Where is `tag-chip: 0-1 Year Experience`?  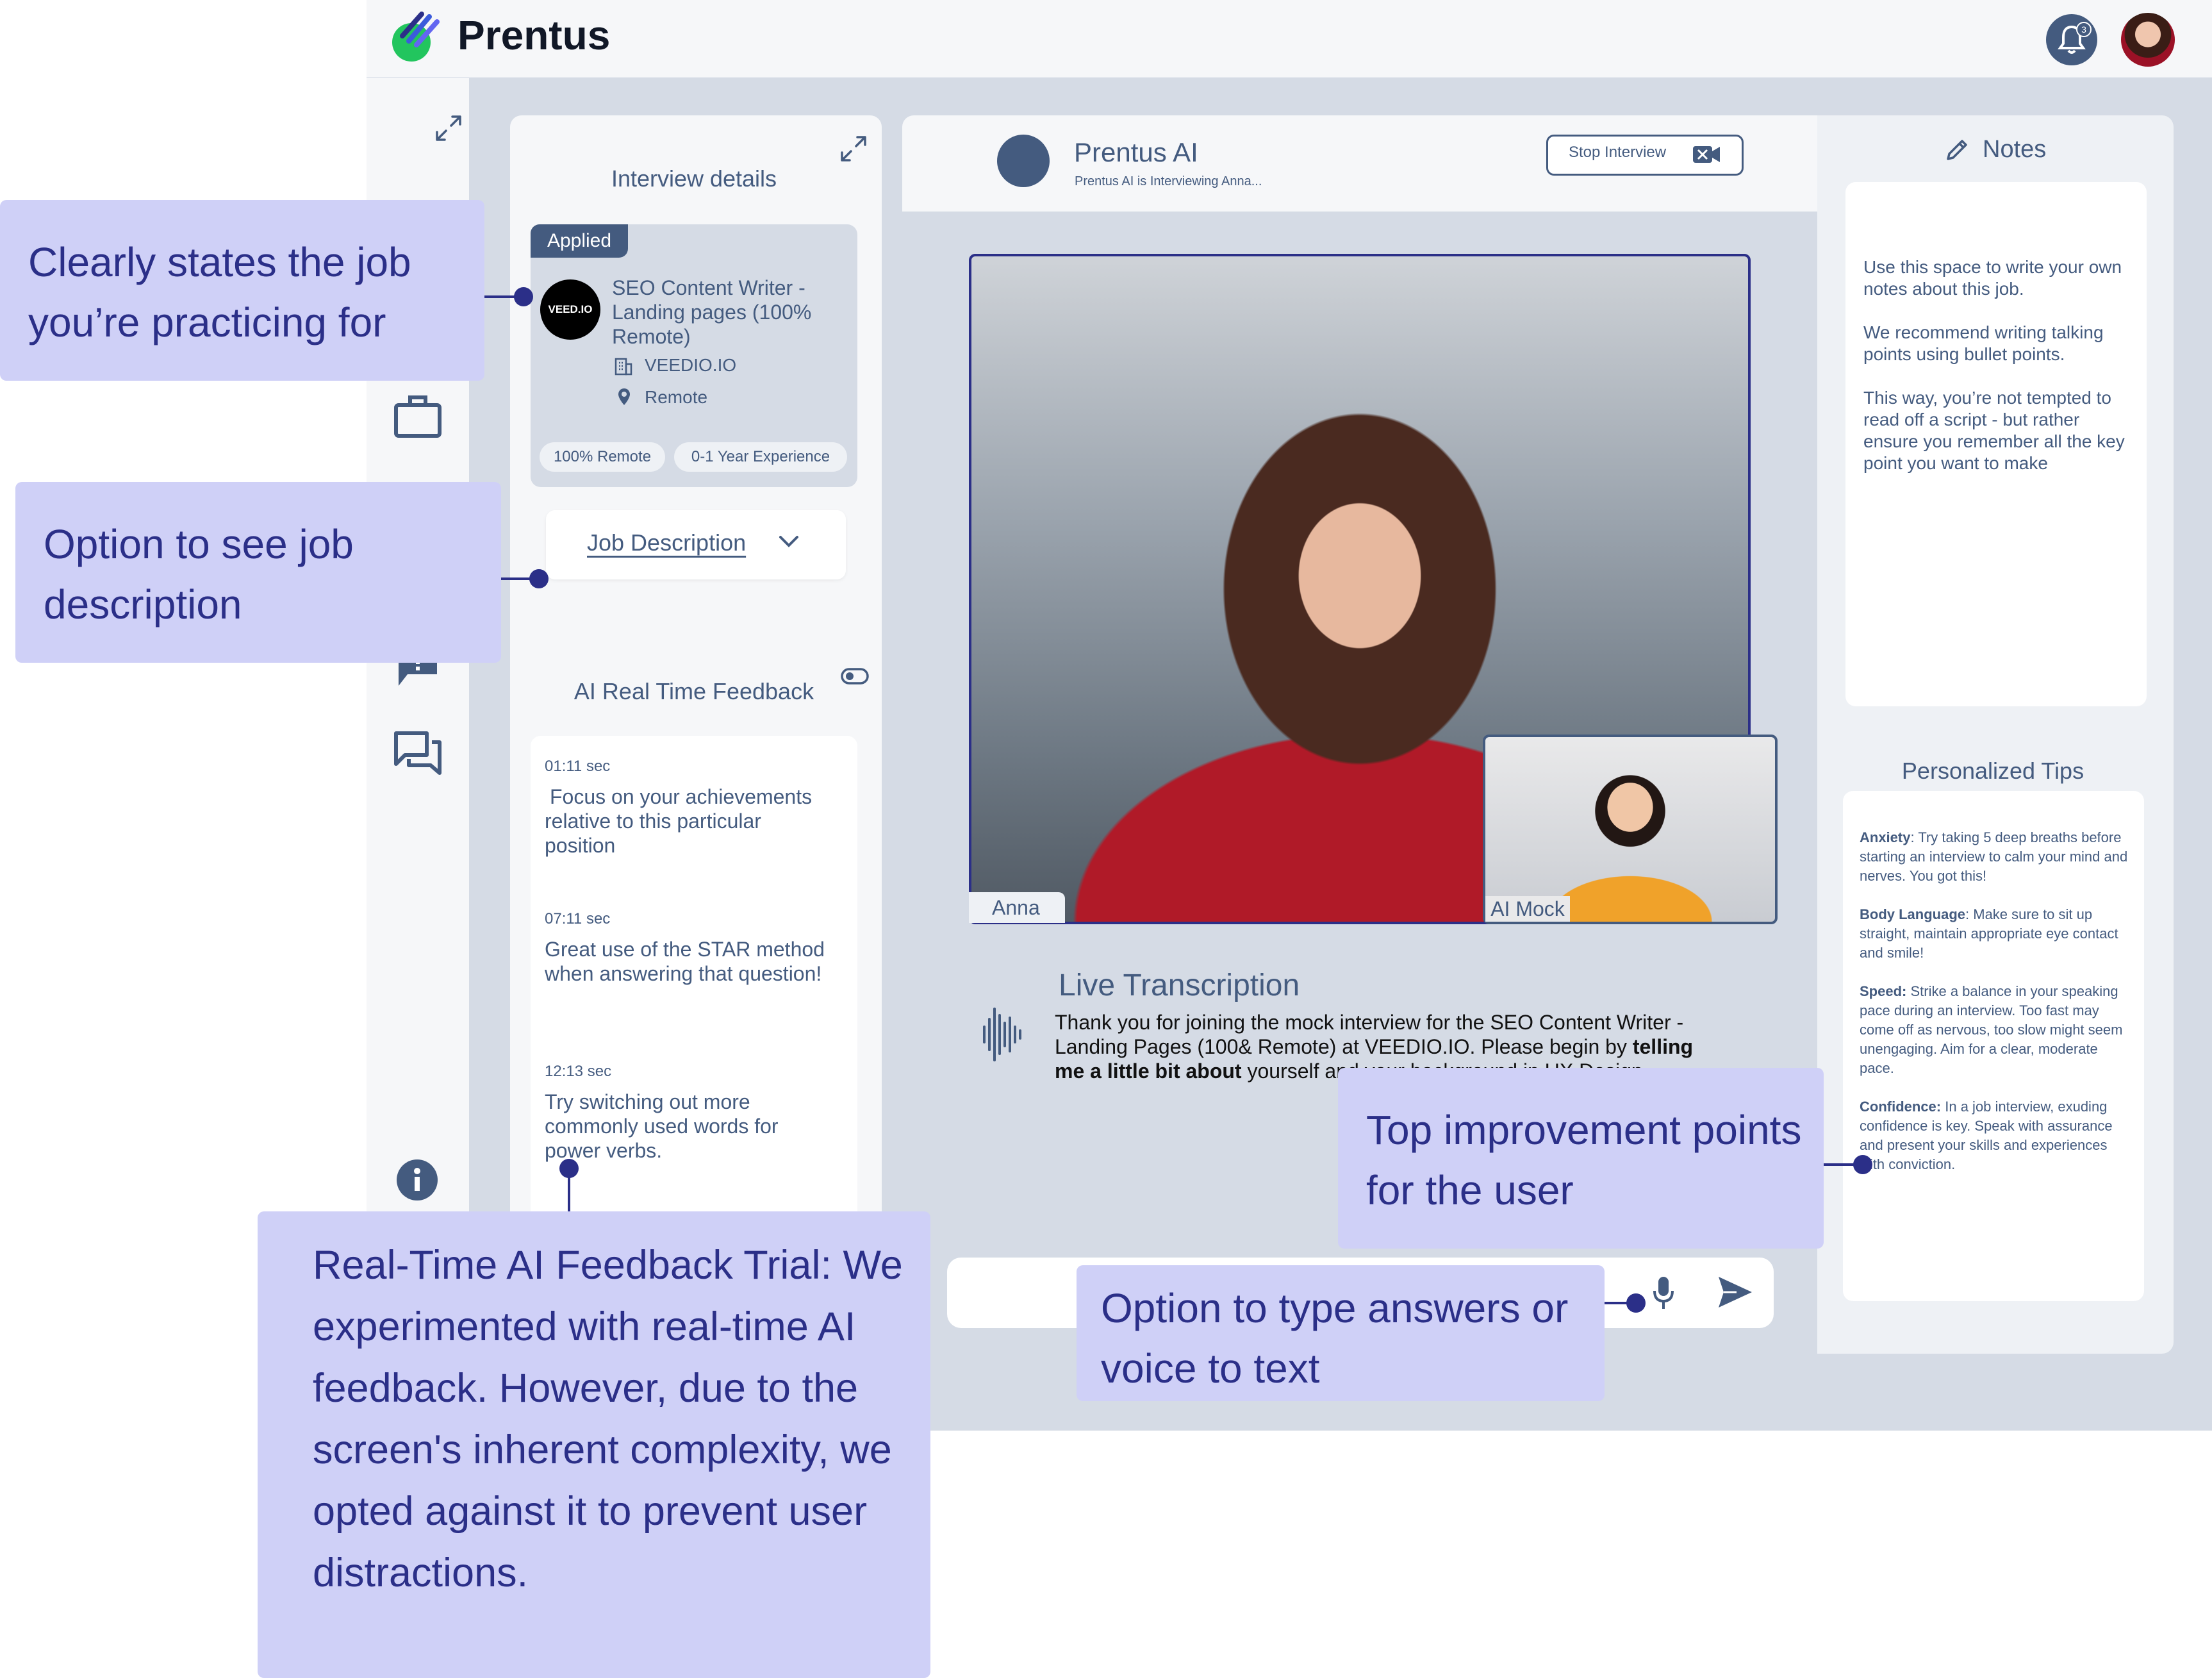
tag-chip: 0-1 Year Experience is located at coordinates (760, 457).